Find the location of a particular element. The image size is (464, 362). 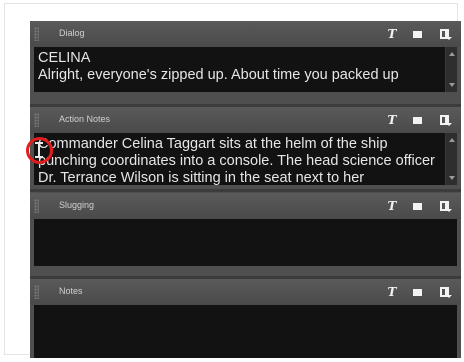

slugging-panel-header: Slugging T is located at coordinates (245, 206).